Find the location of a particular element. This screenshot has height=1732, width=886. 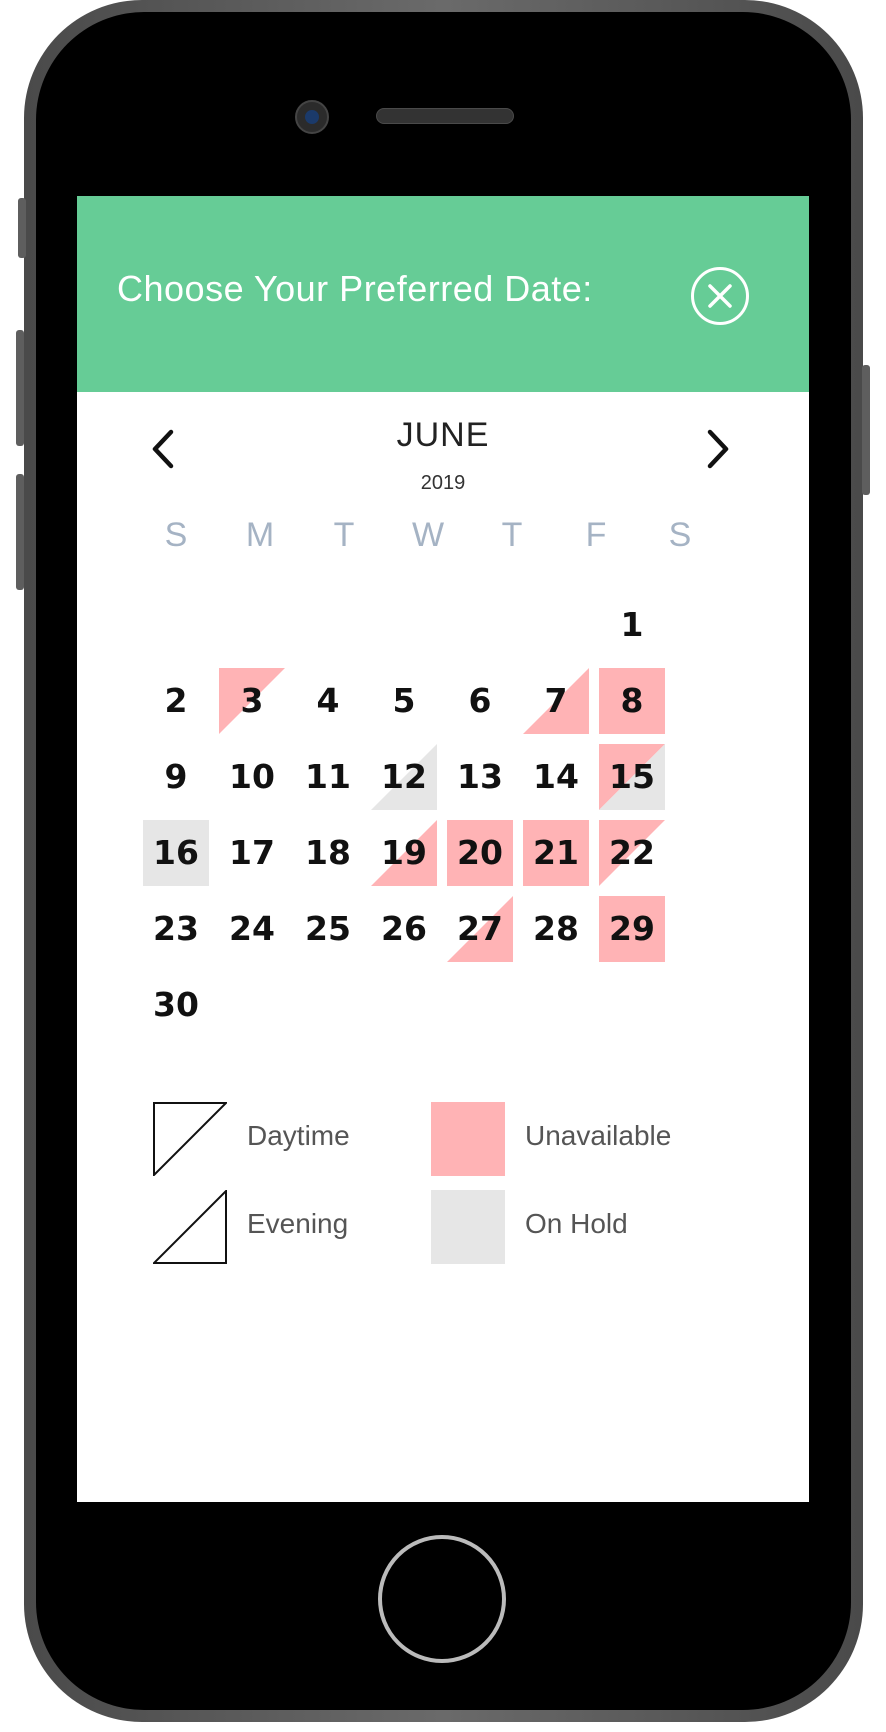

day-number: 8 is located at coordinates (632, 700).